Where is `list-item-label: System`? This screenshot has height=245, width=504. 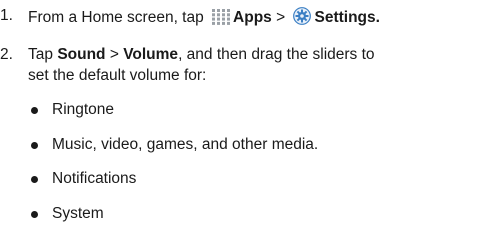 list-item-label: System is located at coordinates (78, 213).